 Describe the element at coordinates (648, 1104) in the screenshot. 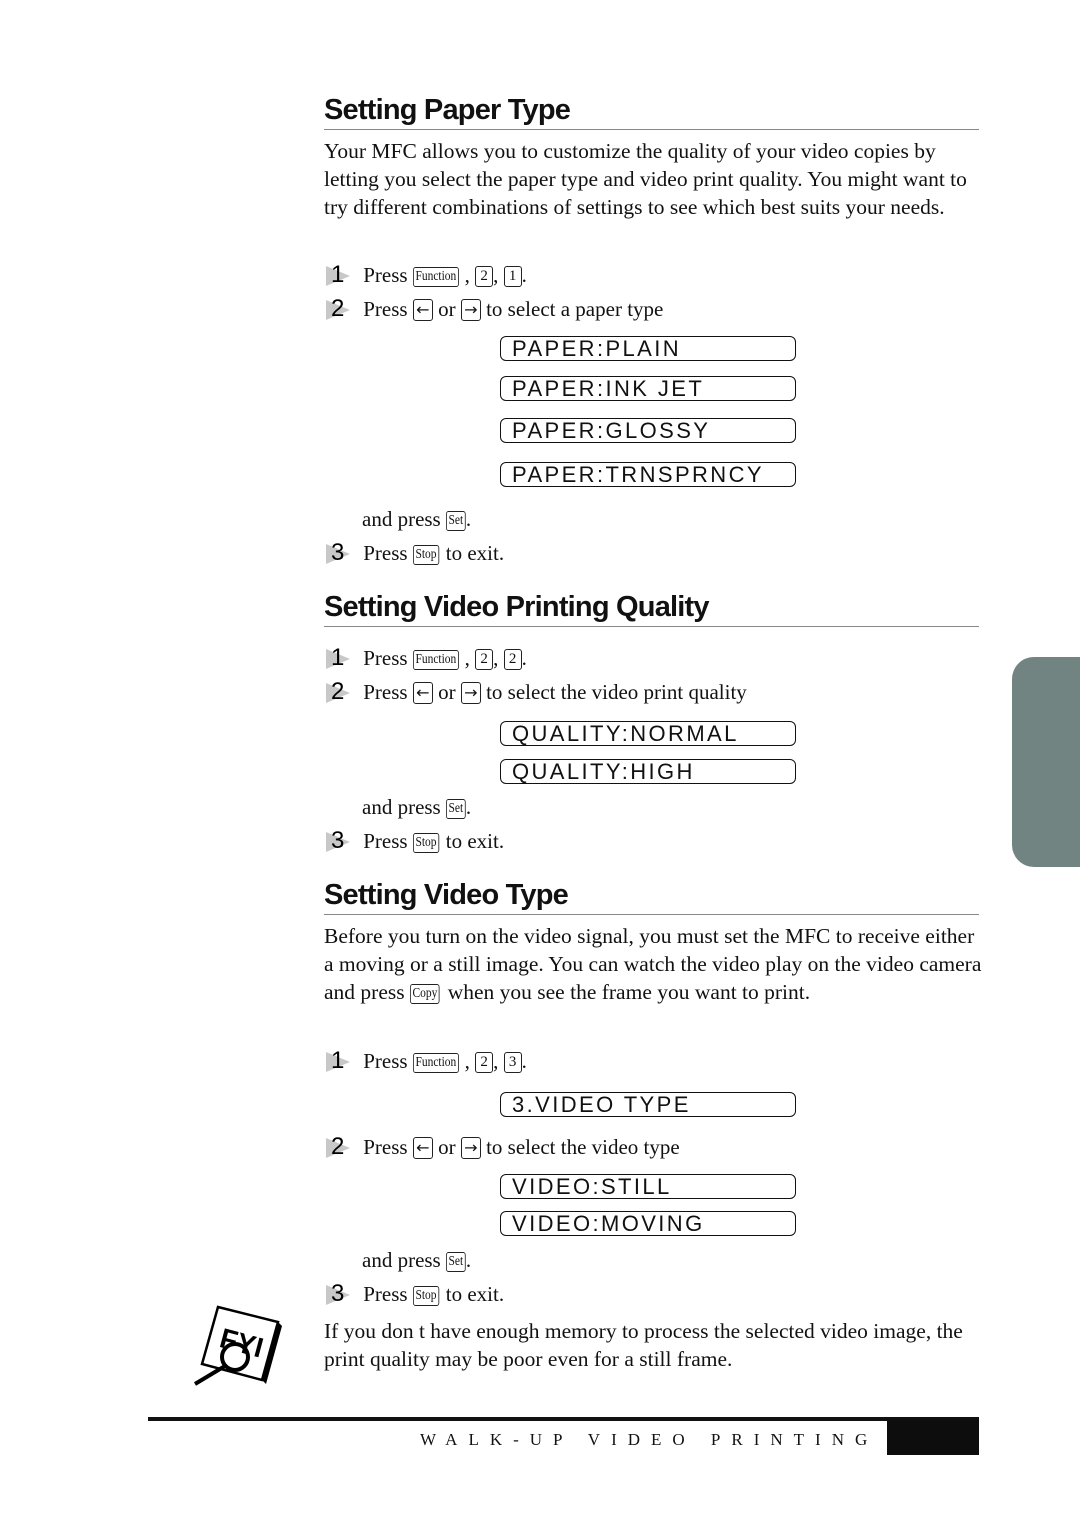

I see `lcd-display: 3.VIDEO TYPE` at that location.